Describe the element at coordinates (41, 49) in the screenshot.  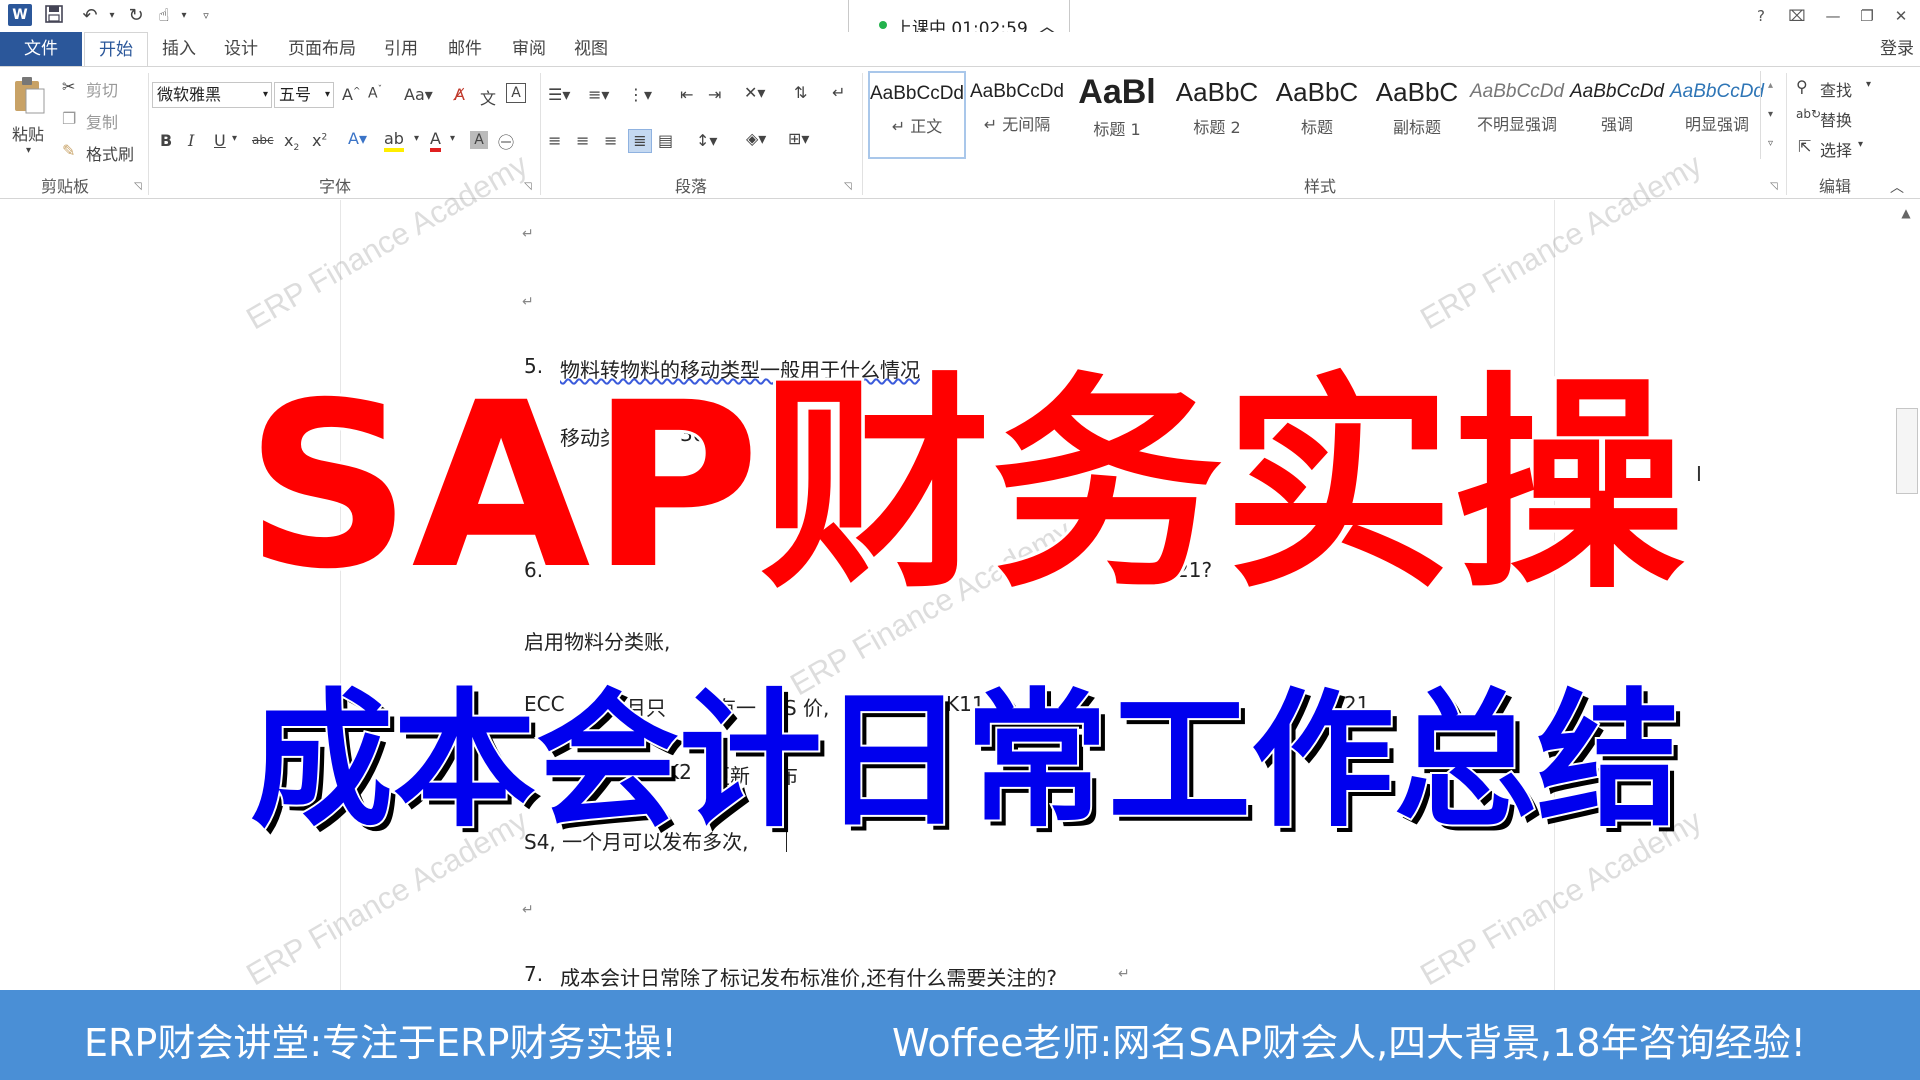
I see `tab-file: 文件` at that location.